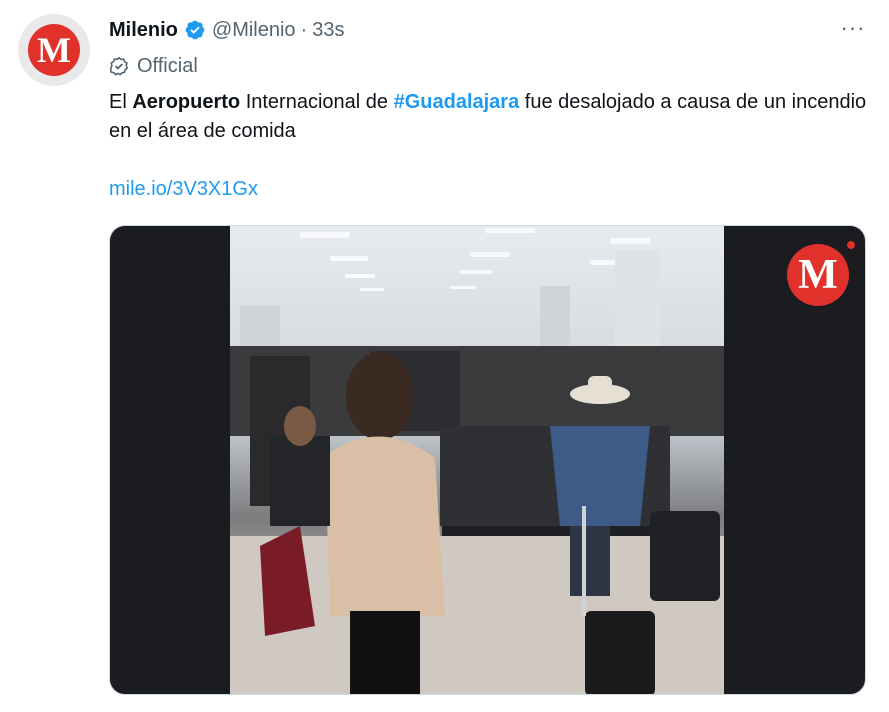  What do you see at coordinates (851, 245) in the screenshot?
I see `logo-registered-dot` at bounding box center [851, 245].